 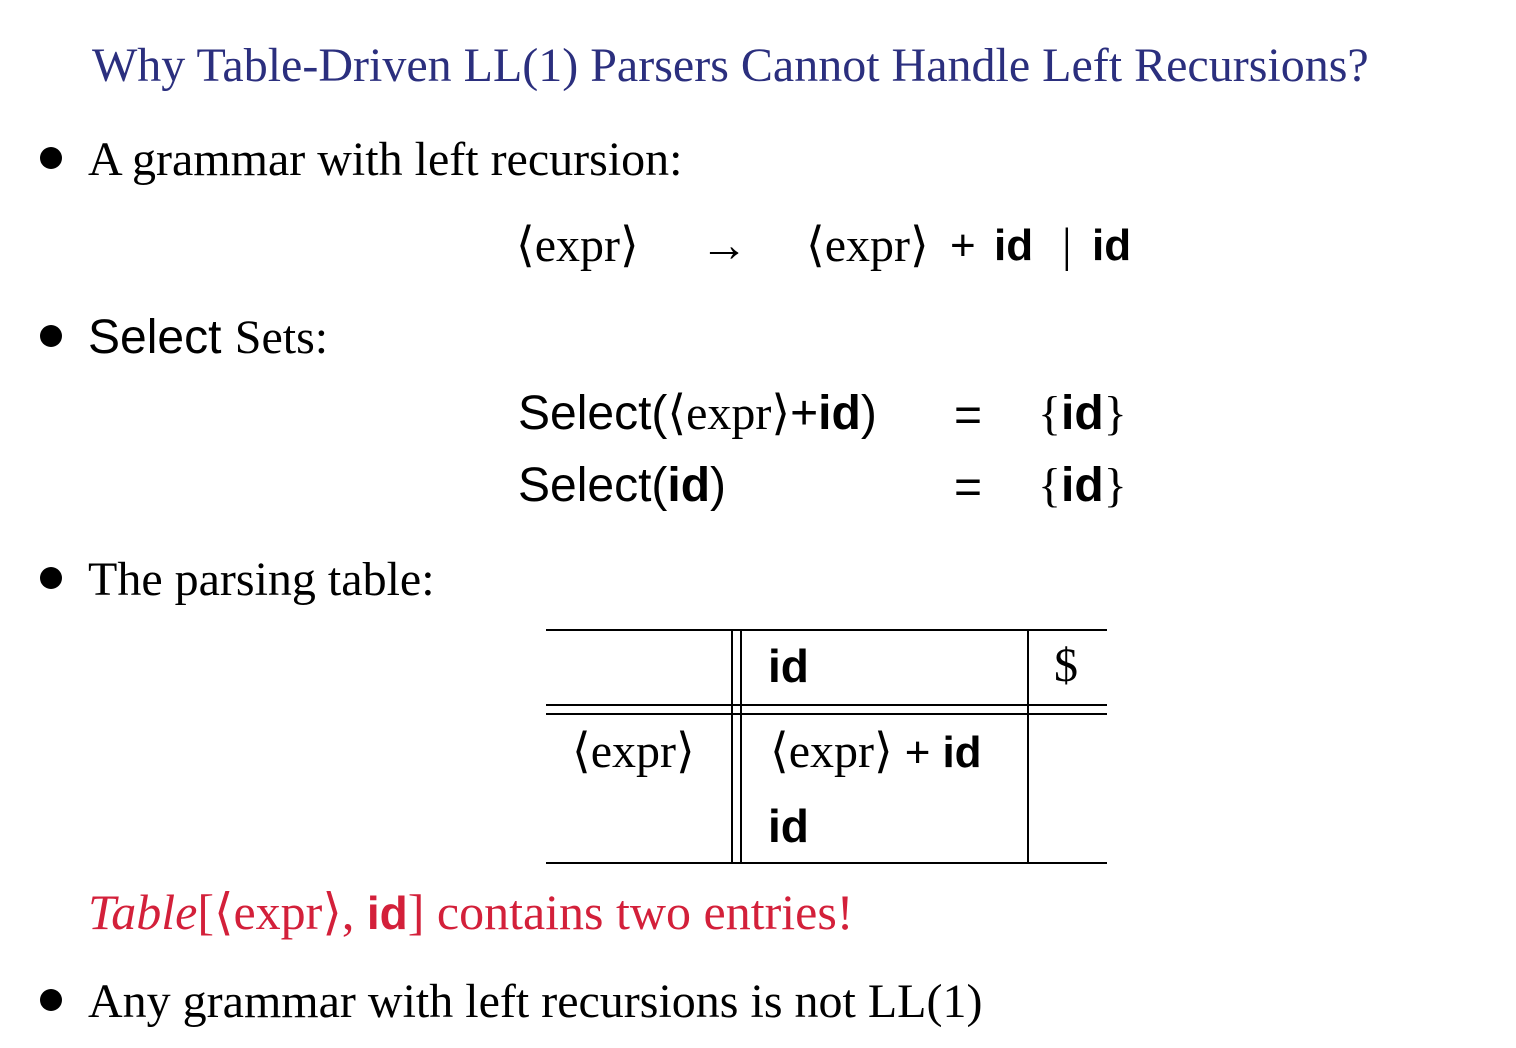 What do you see at coordinates (867, 245) in the screenshot?
I see `grammar-rhs-nonterminal: ⟨expr⟩` at bounding box center [867, 245].